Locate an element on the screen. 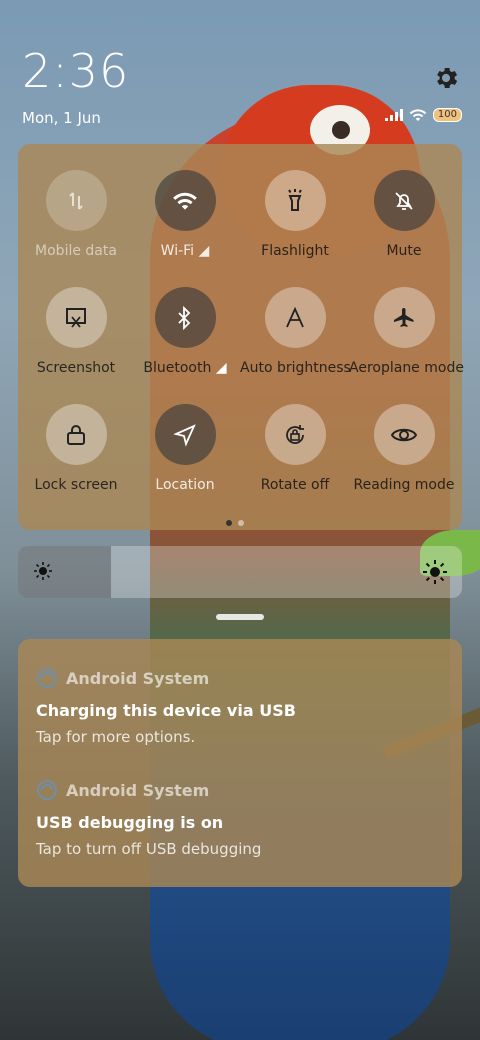 The image size is (480, 1040). tile-auto-brightness: Auto brightness is located at coordinates (295, 331).